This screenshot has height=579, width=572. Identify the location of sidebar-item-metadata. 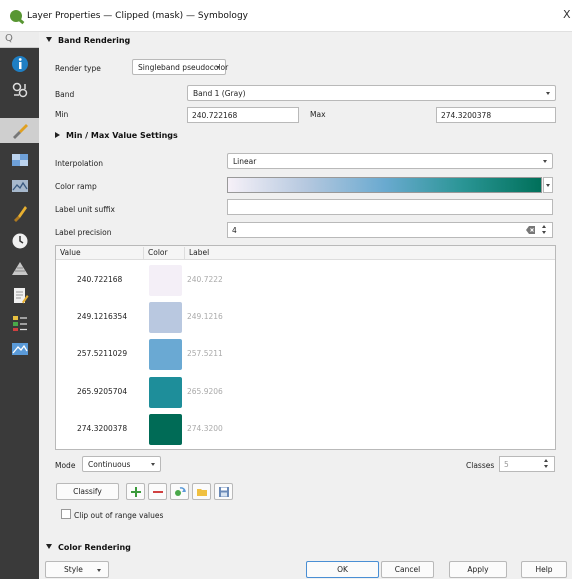
(19, 295).